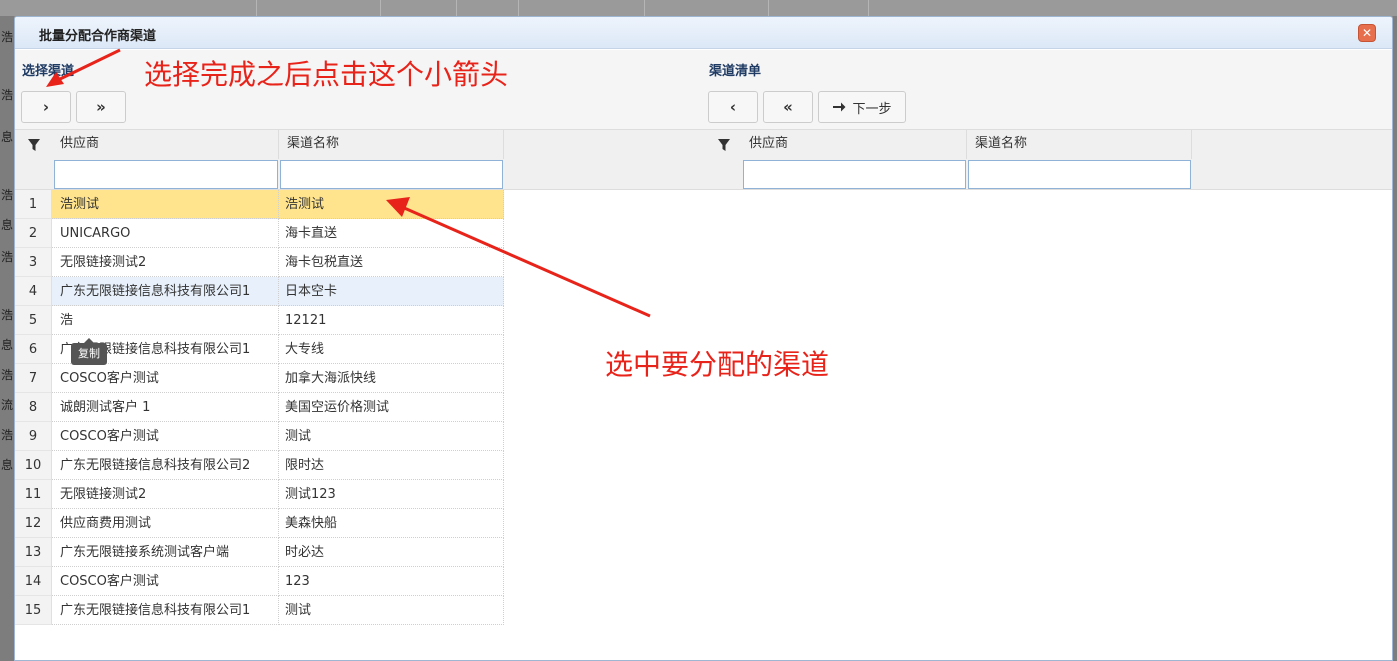 Image resolution: width=1397 pixels, height=661 pixels. What do you see at coordinates (391, 523) in the screenshot?
I see `channel-cell: 美森快船` at bounding box center [391, 523].